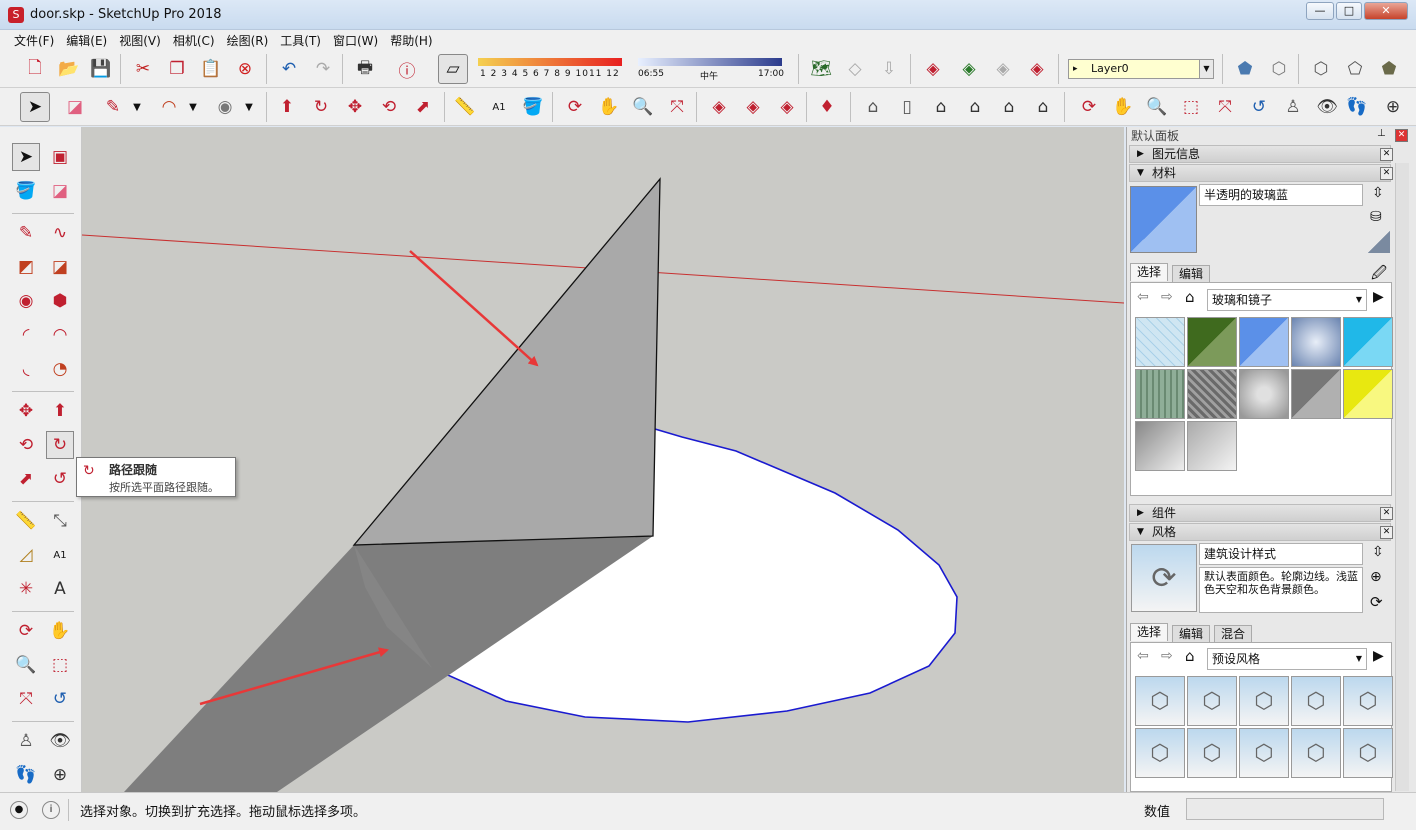 The width and height of the screenshot is (1416, 830). What do you see at coordinates (51, 810) in the screenshot?
I see `info-icon: i` at bounding box center [51, 810].